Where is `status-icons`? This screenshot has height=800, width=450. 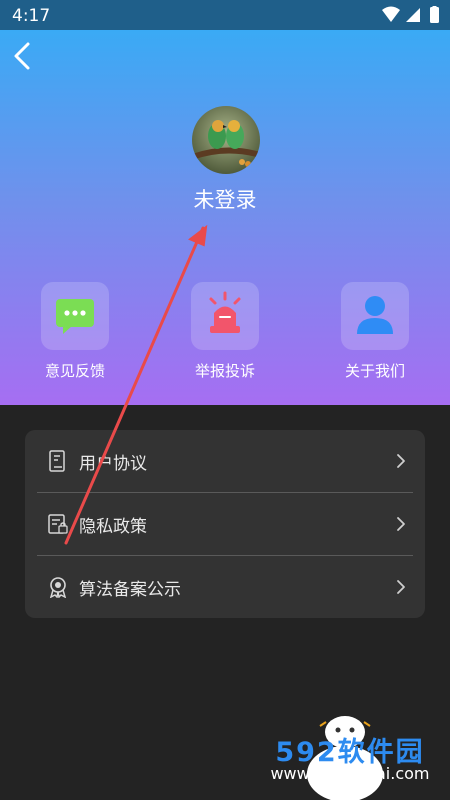 status-icons is located at coordinates (410, 14).